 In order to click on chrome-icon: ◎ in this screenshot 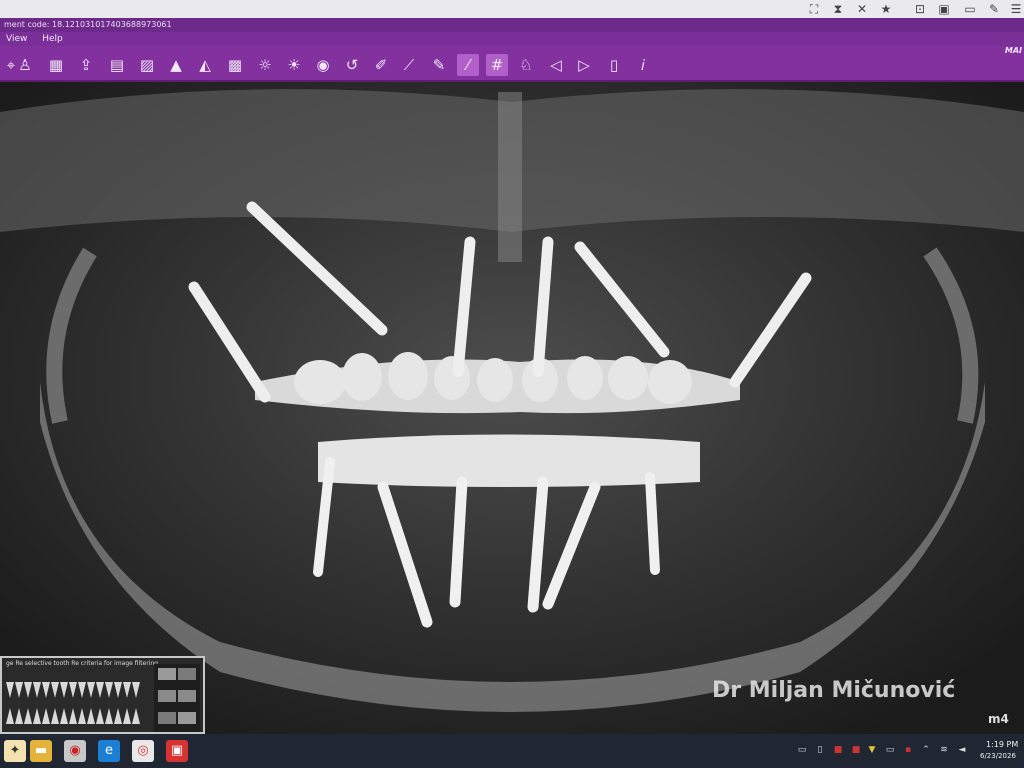, I will do `click(143, 751)`.